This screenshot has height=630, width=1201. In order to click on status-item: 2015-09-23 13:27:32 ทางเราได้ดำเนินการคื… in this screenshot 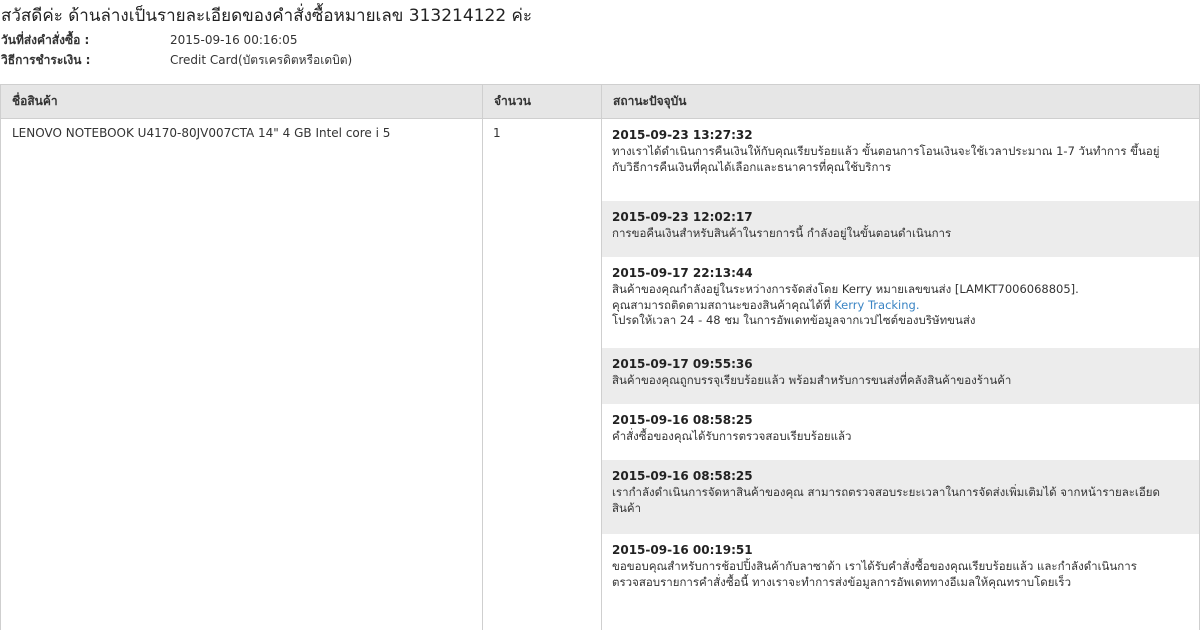, I will do `click(900, 160)`.